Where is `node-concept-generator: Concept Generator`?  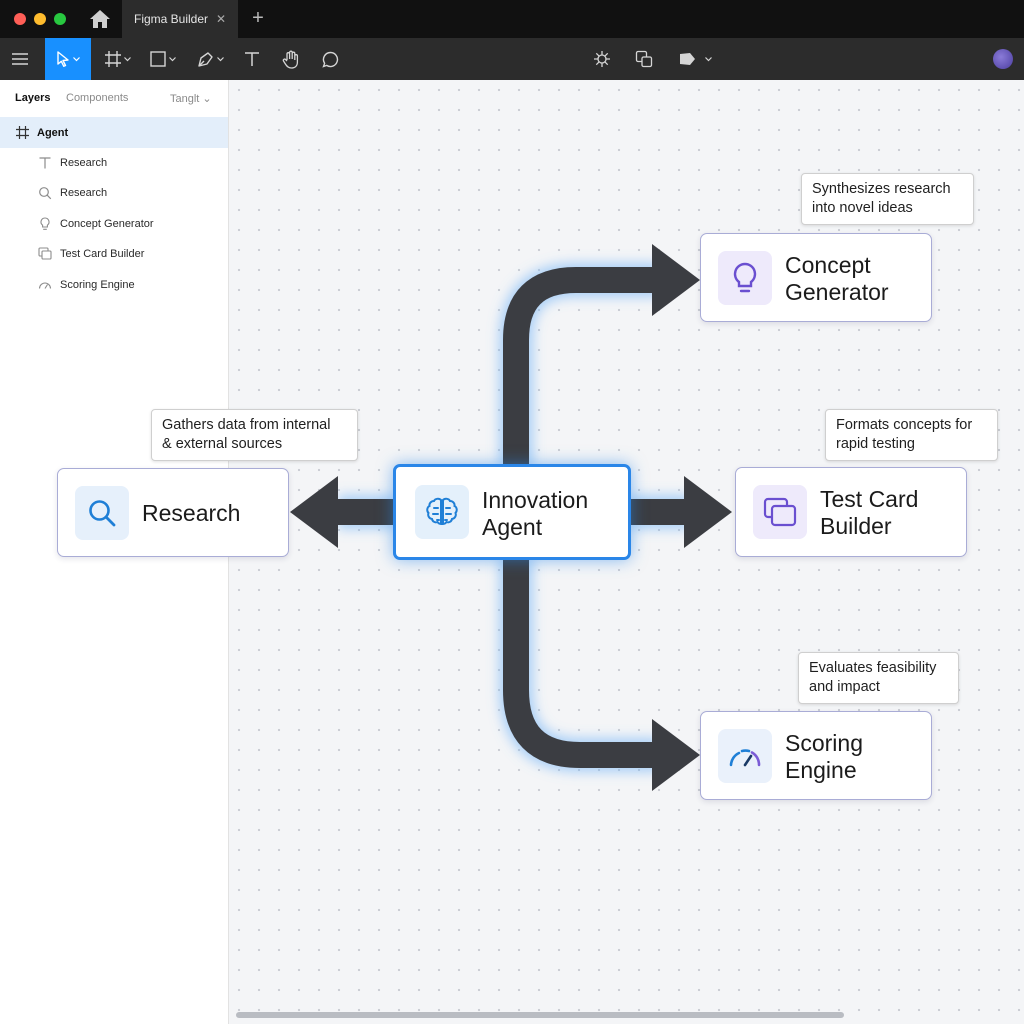
node-concept-generator: Concept Generator is located at coordinates (816, 277).